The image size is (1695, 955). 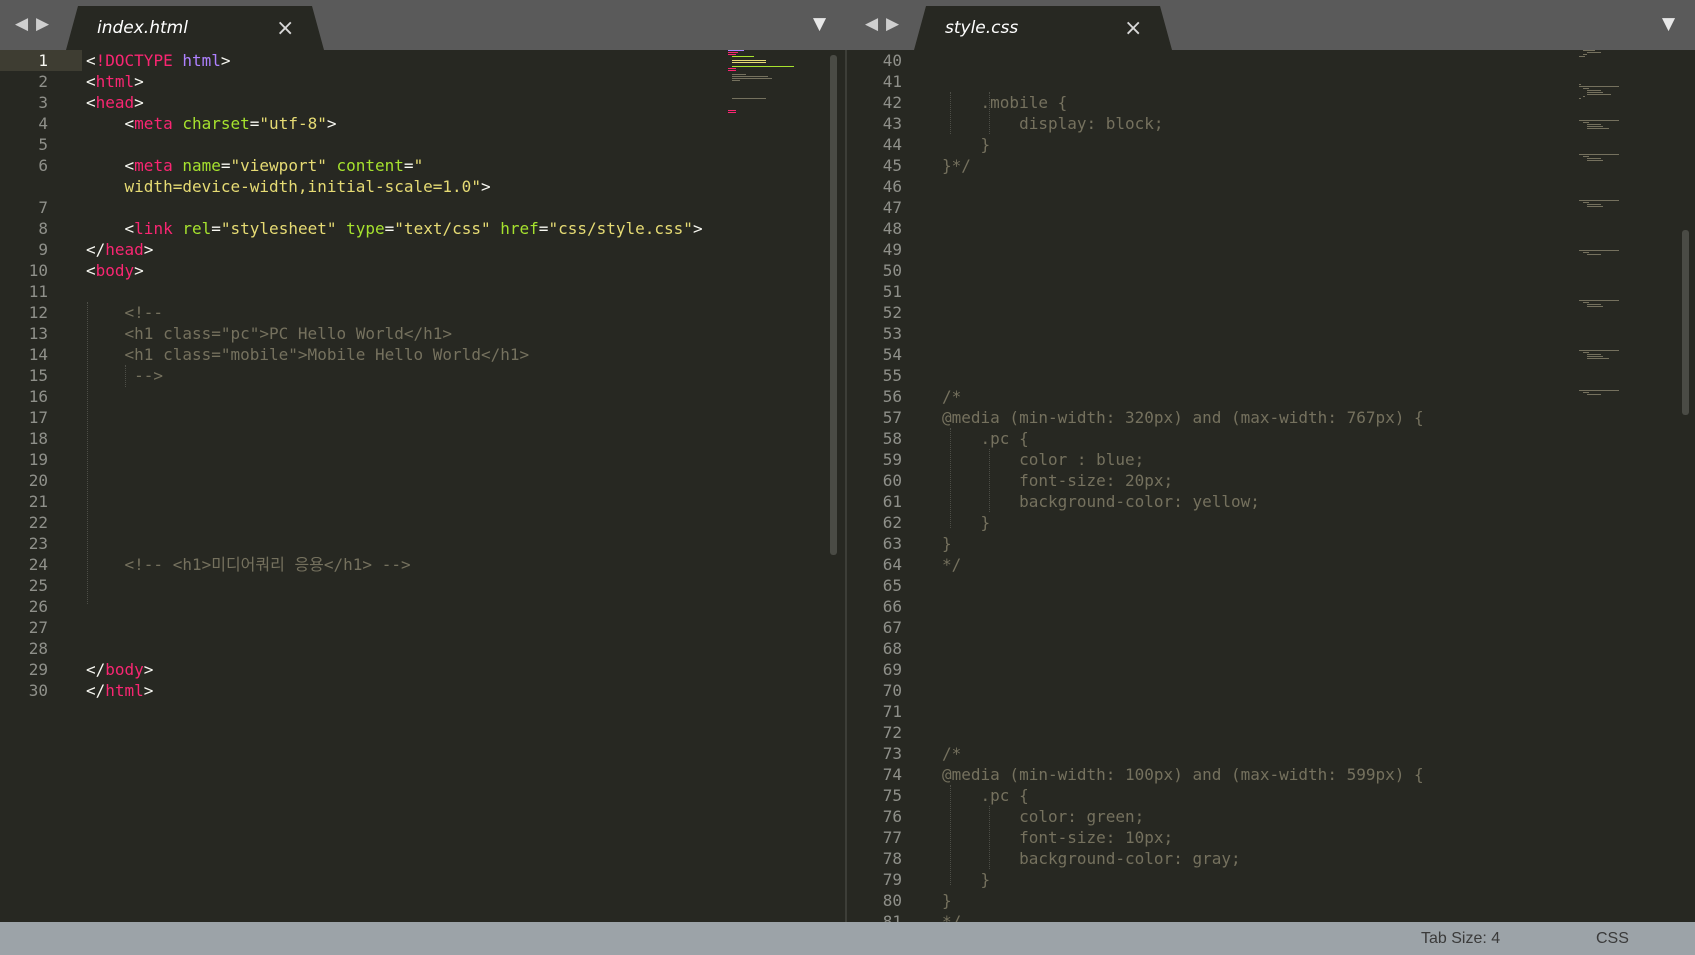 What do you see at coordinates (96, 669) in the screenshot?
I see `code-token: </` at bounding box center [96, 669].